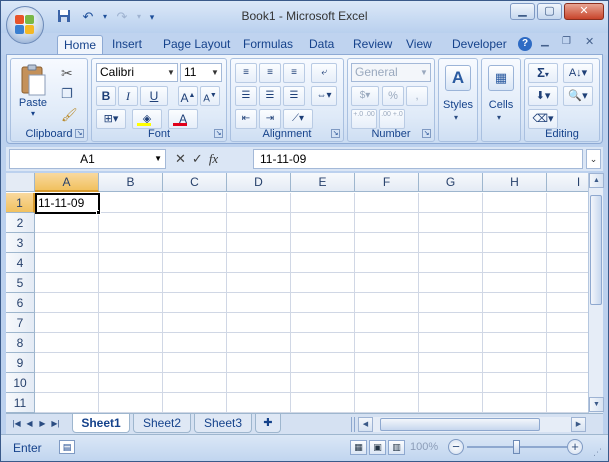  What do you see at coordinates (20, 363) in the screenshot?
I see `row-header-9: 9` at bounding box center [20, 363].